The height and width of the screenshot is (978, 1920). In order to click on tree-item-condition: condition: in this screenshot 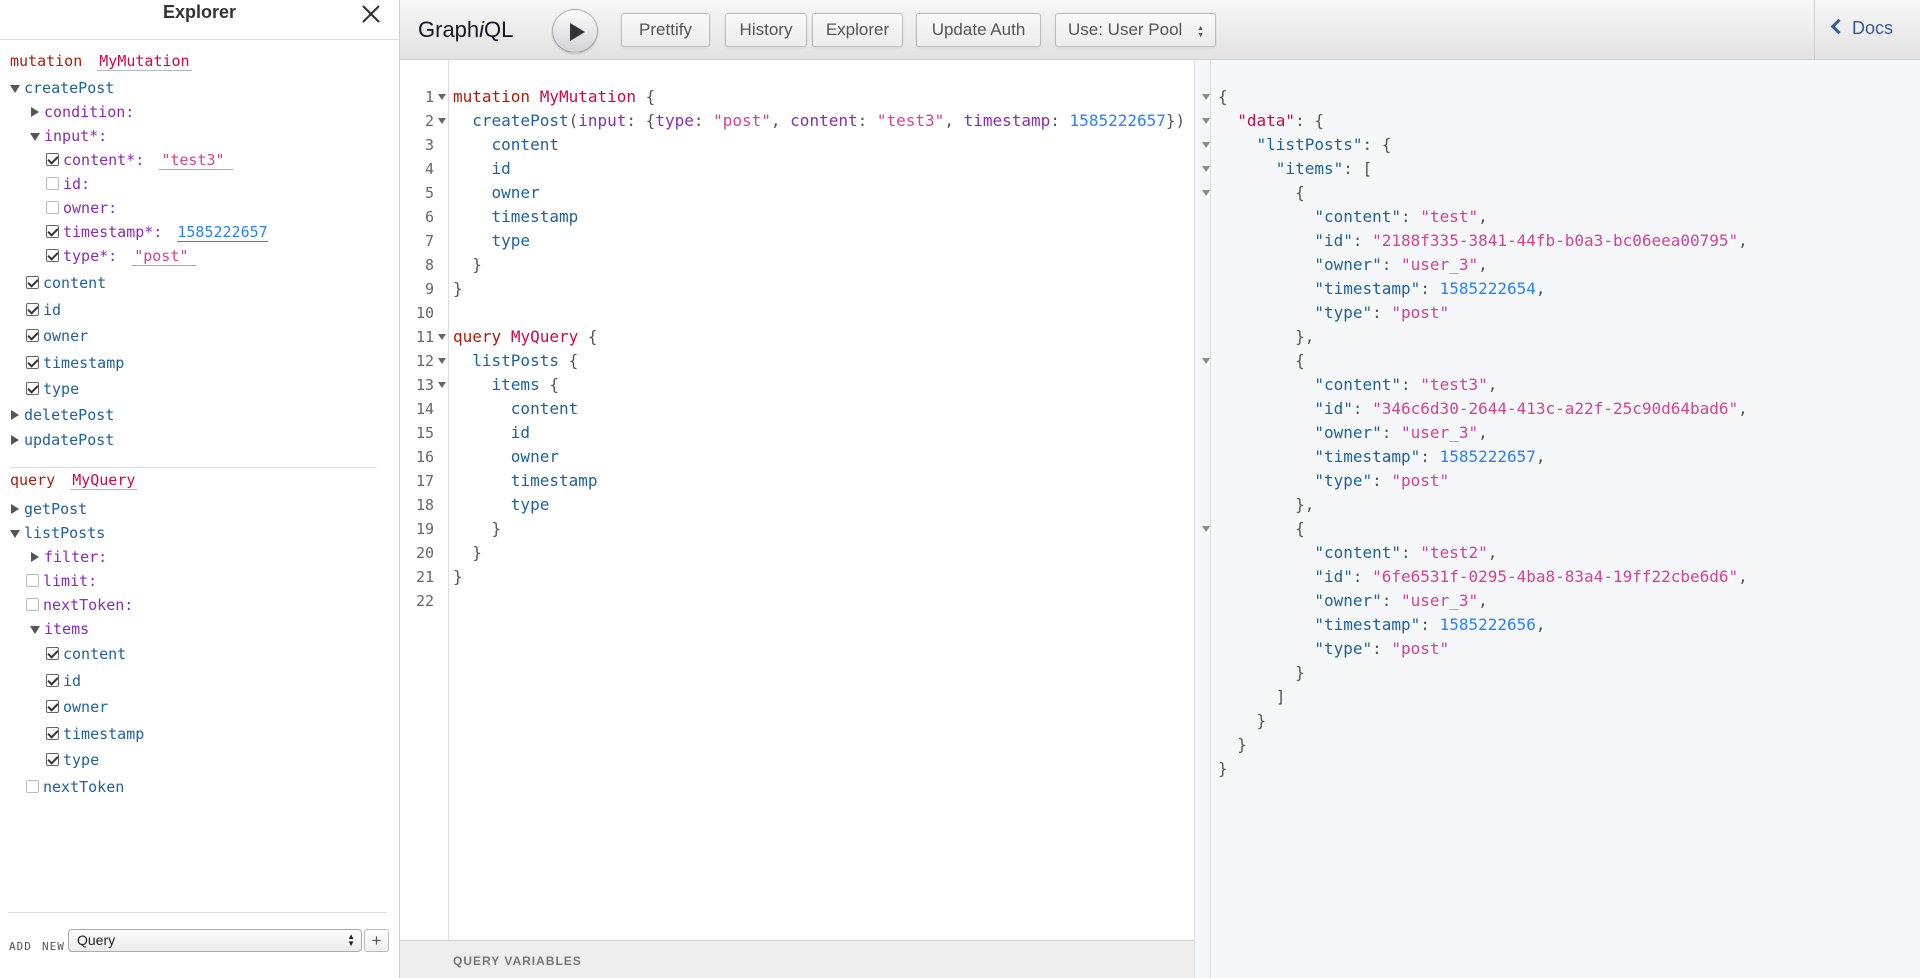, I will do `click(82, 112)`.